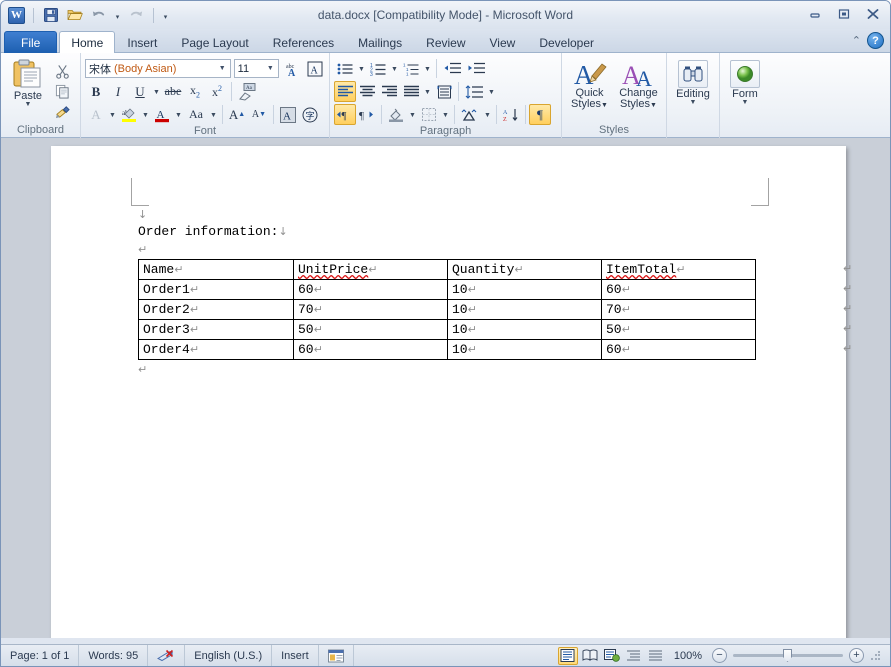 This screenshot has width=891, height=667. Describe the element at coordinates (31, 42) in the screenshot. I see `tab-file: File` at that location.